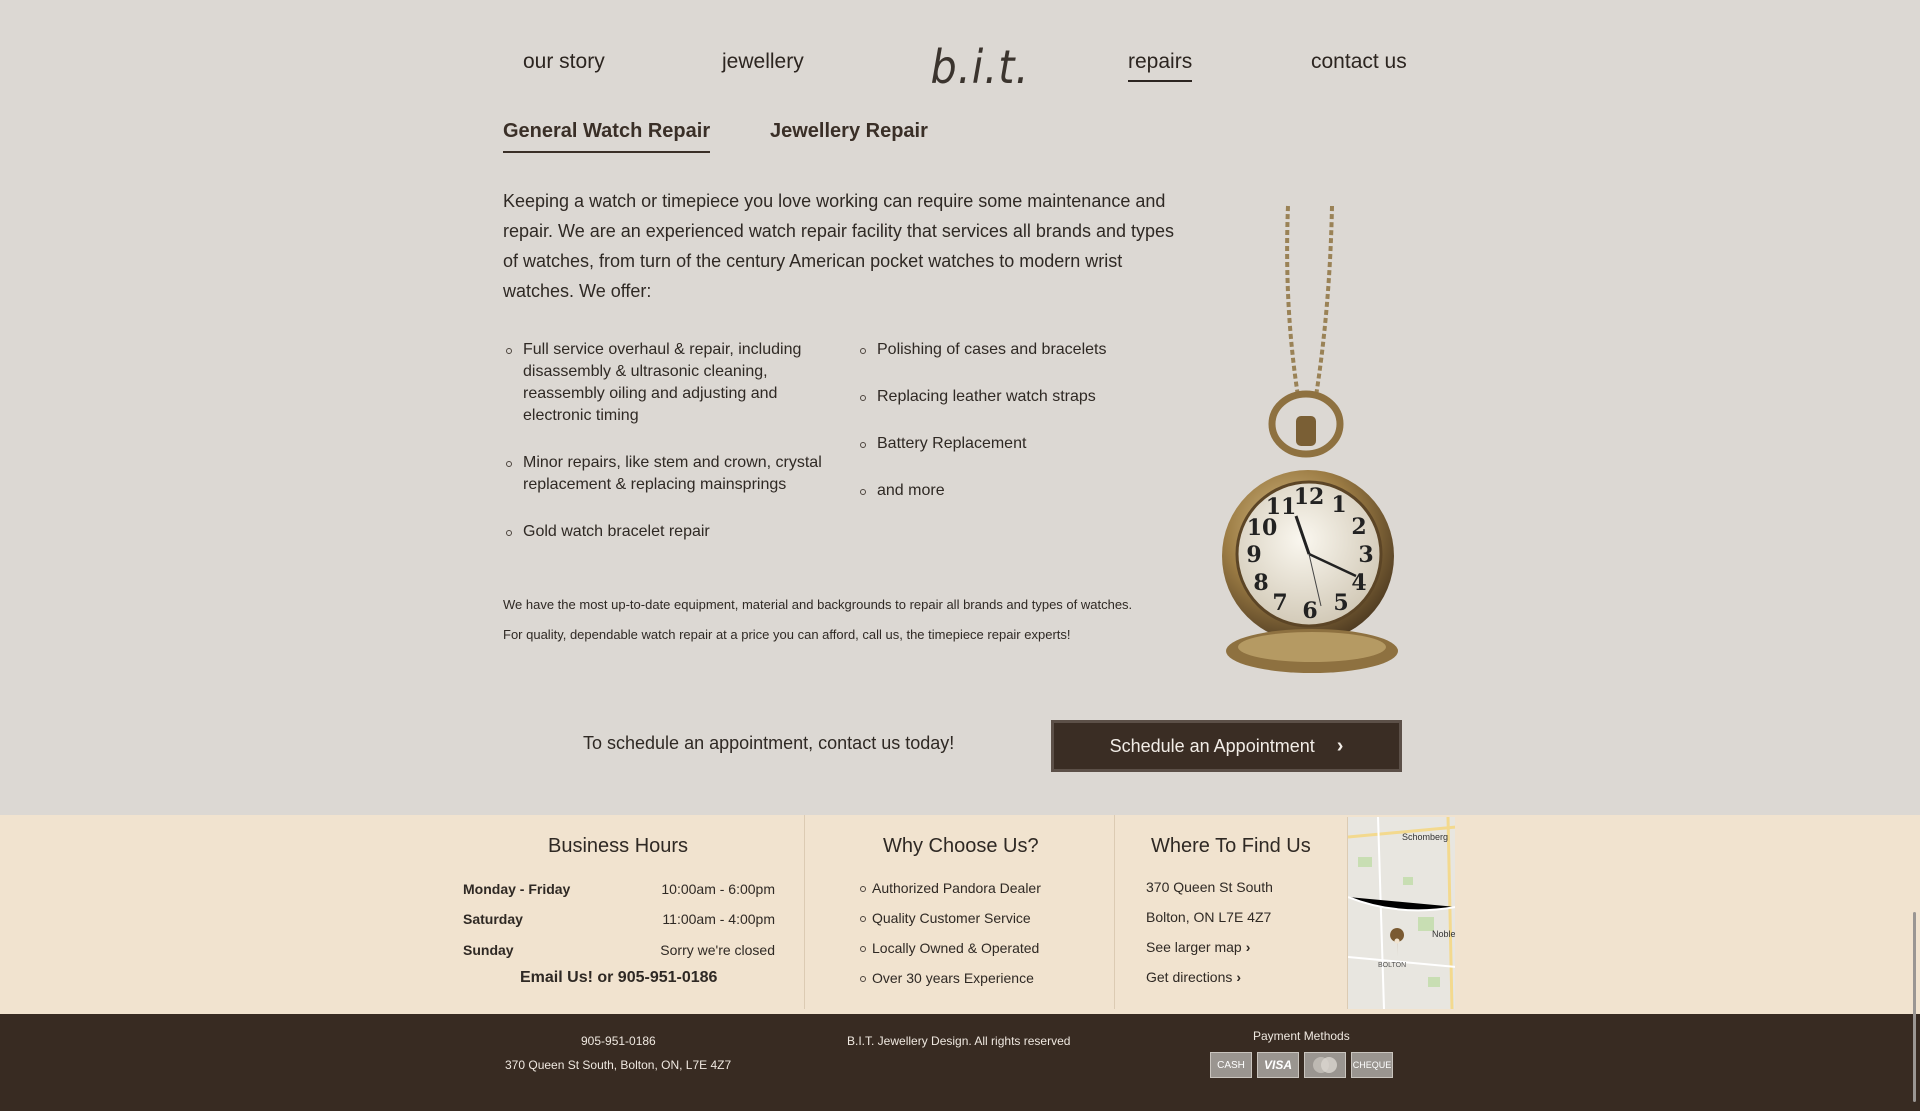  What do you see at coordinates (1340, 603) in the screenshot?
I see `svg-text: 5` at bounding box center [1340, 603].